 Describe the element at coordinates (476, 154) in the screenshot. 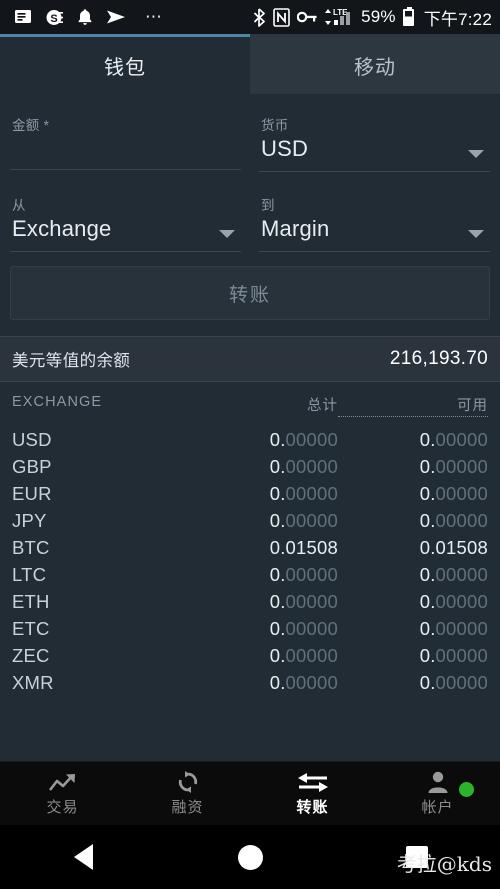

I see `chevron-down-icon-currency` at that location.